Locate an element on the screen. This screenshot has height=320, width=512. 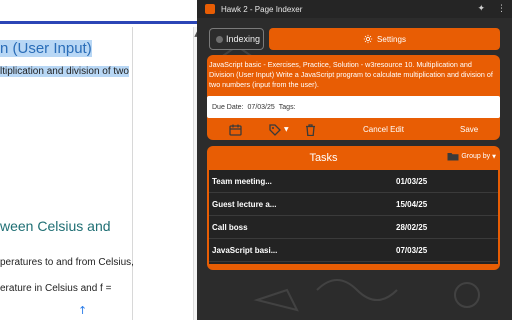
calendar-icon is located at coordinates (235, 130).